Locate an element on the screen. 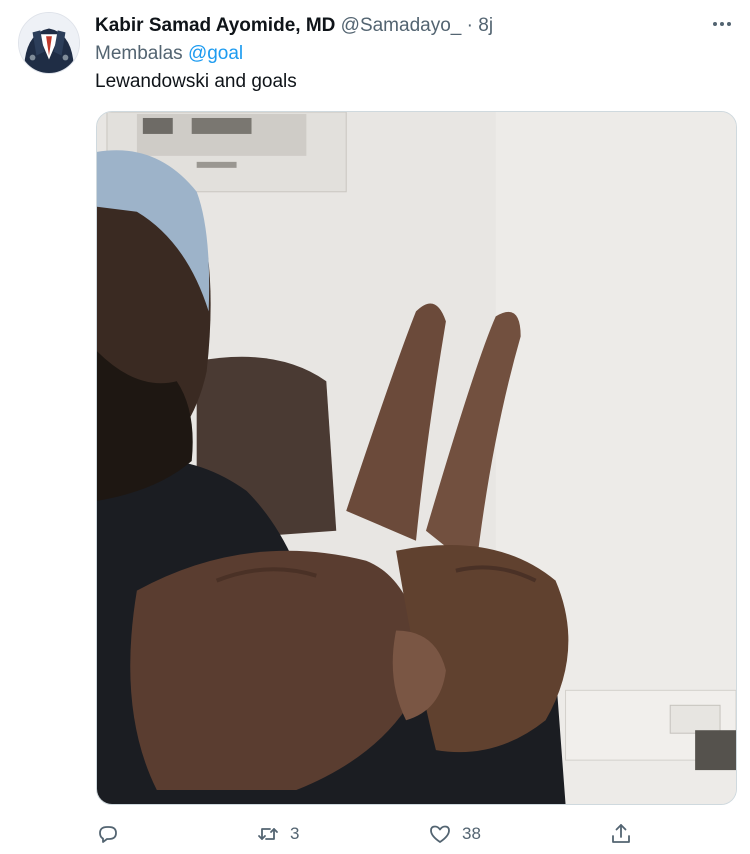 This screenshot has height=854, width=750. reply-icon is located at coordinates (108, 834).